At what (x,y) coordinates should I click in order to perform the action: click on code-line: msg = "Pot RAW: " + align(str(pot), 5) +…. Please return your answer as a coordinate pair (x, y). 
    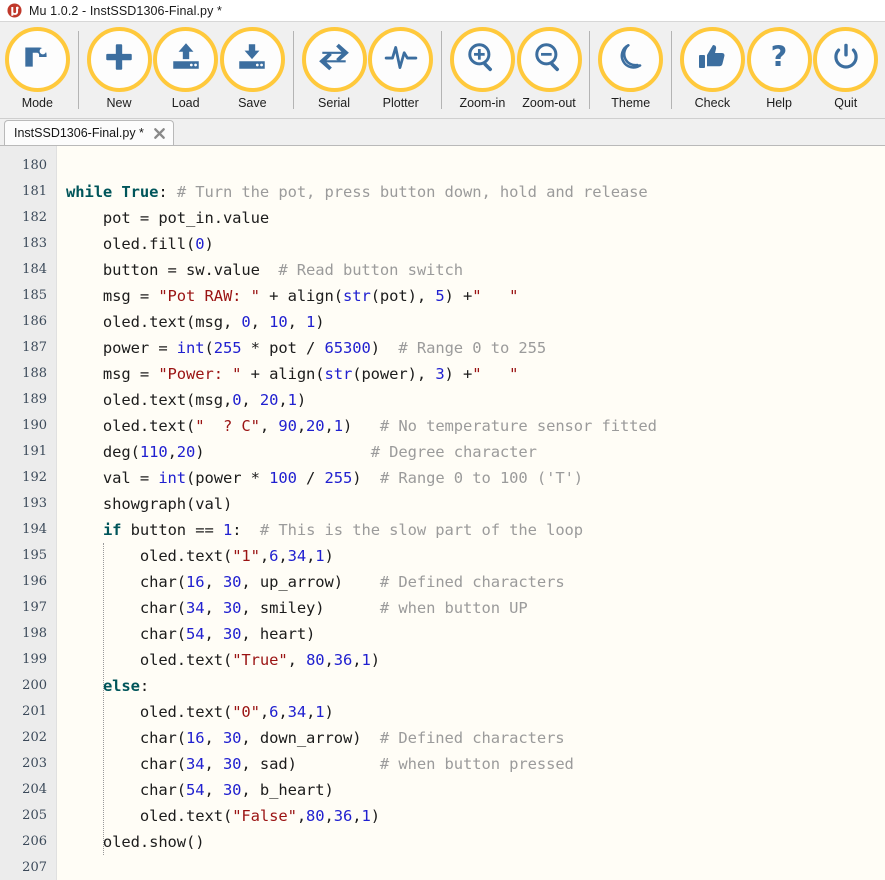
    Looking at the image, I should click on (475, 296).